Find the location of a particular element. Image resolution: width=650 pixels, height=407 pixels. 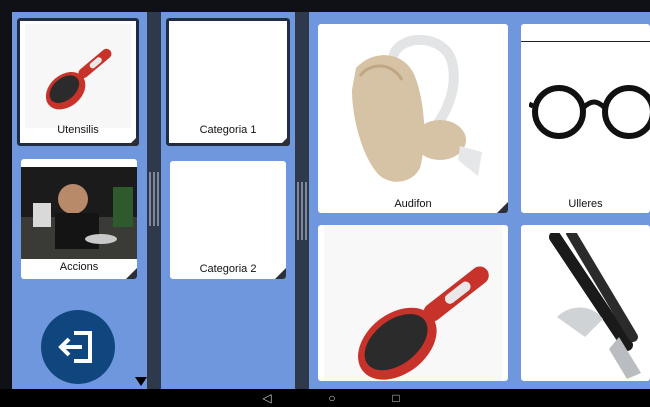

column-divider-left is located at coordinates (154, 200).